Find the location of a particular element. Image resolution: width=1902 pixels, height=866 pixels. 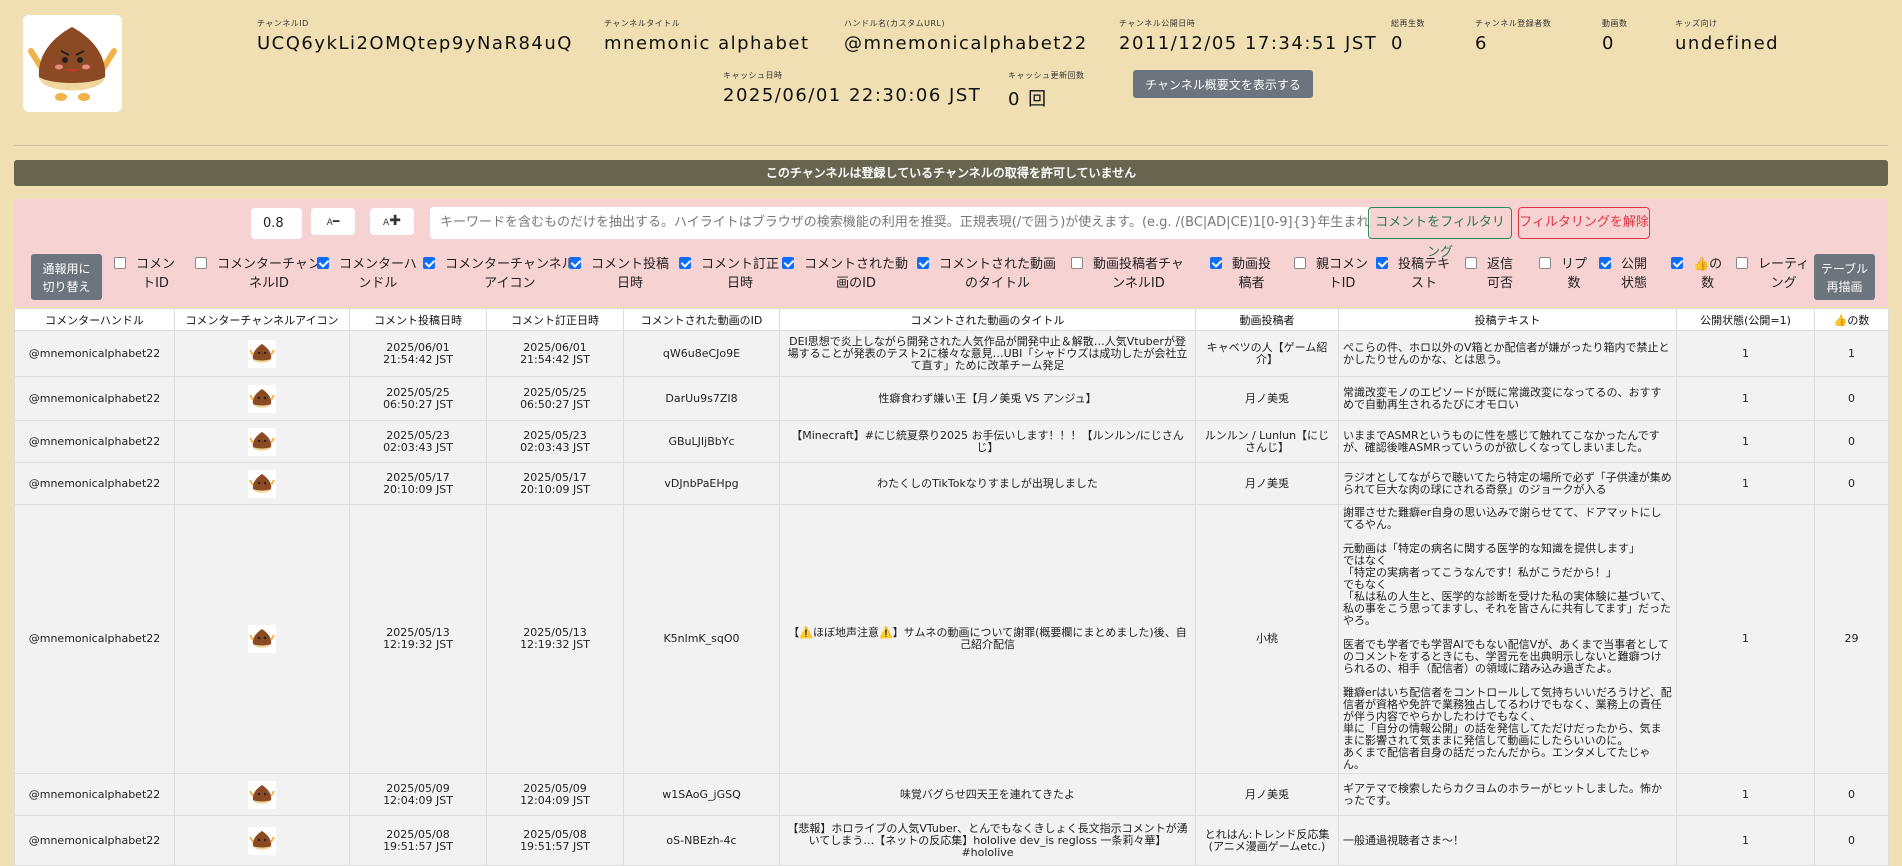

handle-label: ハンドル名(カスタムURL) is located at coordinates (895, 23).